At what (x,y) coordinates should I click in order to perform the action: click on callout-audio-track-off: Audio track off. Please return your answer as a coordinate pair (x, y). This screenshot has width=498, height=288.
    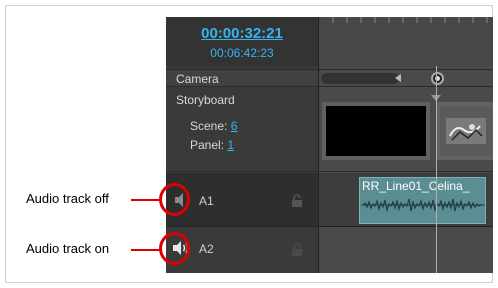
    Looking at the image, I should click on (67, 198).